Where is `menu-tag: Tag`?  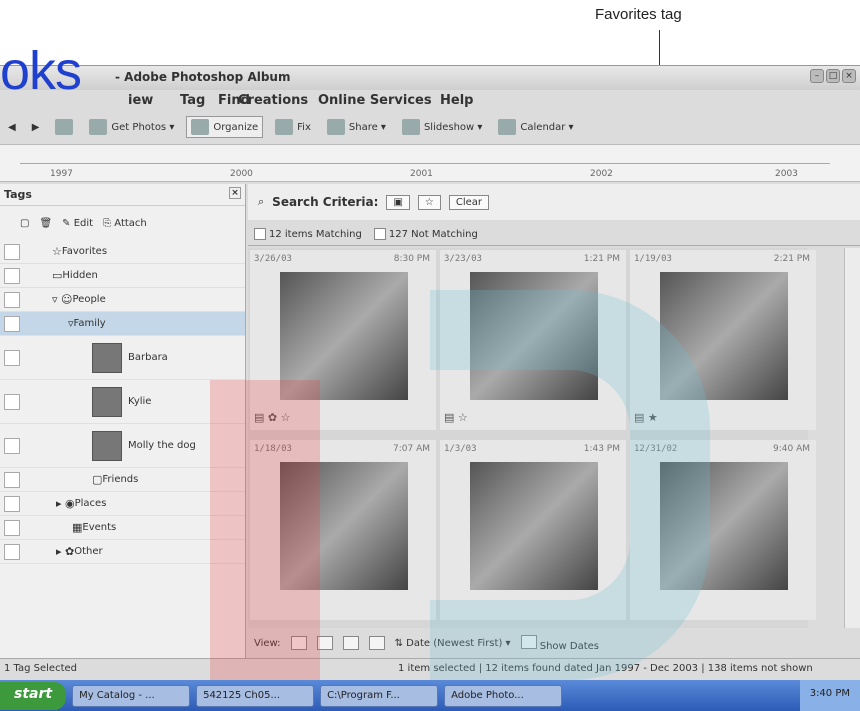
menu-tag: Tag is located at coordinates (192, 100).